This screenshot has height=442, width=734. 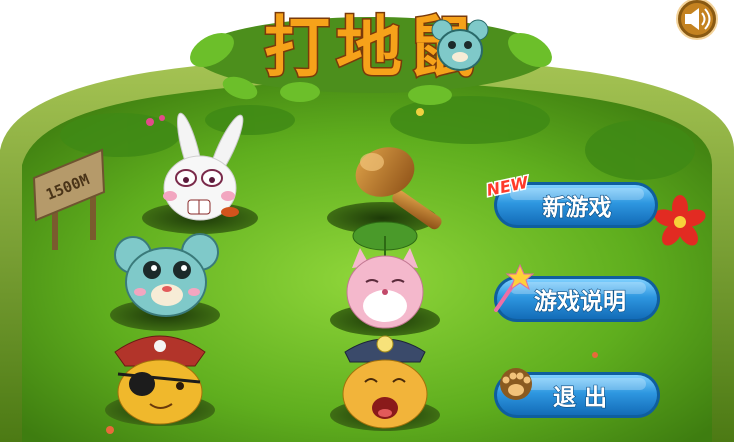 I want to click on pink-cat-character, so click(x=385, y=275).